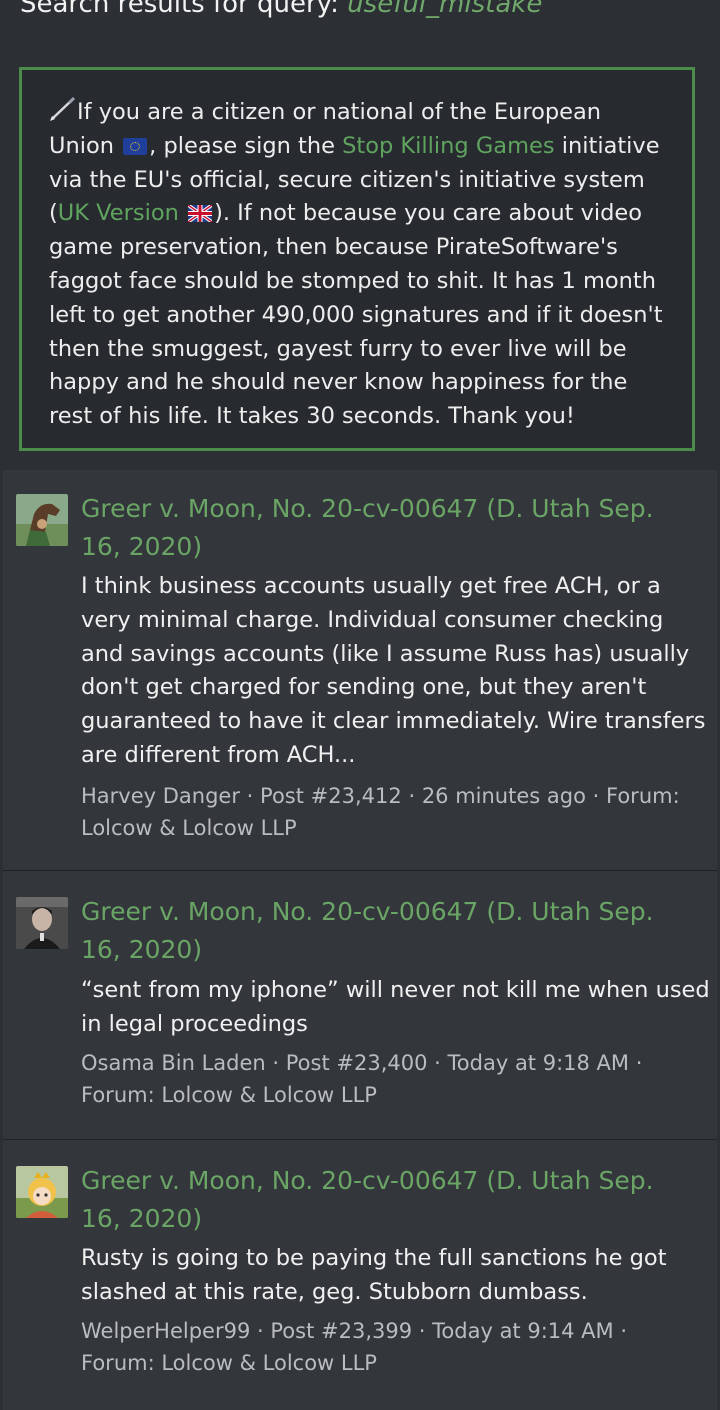  Describe the element at coordinates (523, 1331) in the screenshot. I see `post-time: Today at 9:14 AM` at that location.